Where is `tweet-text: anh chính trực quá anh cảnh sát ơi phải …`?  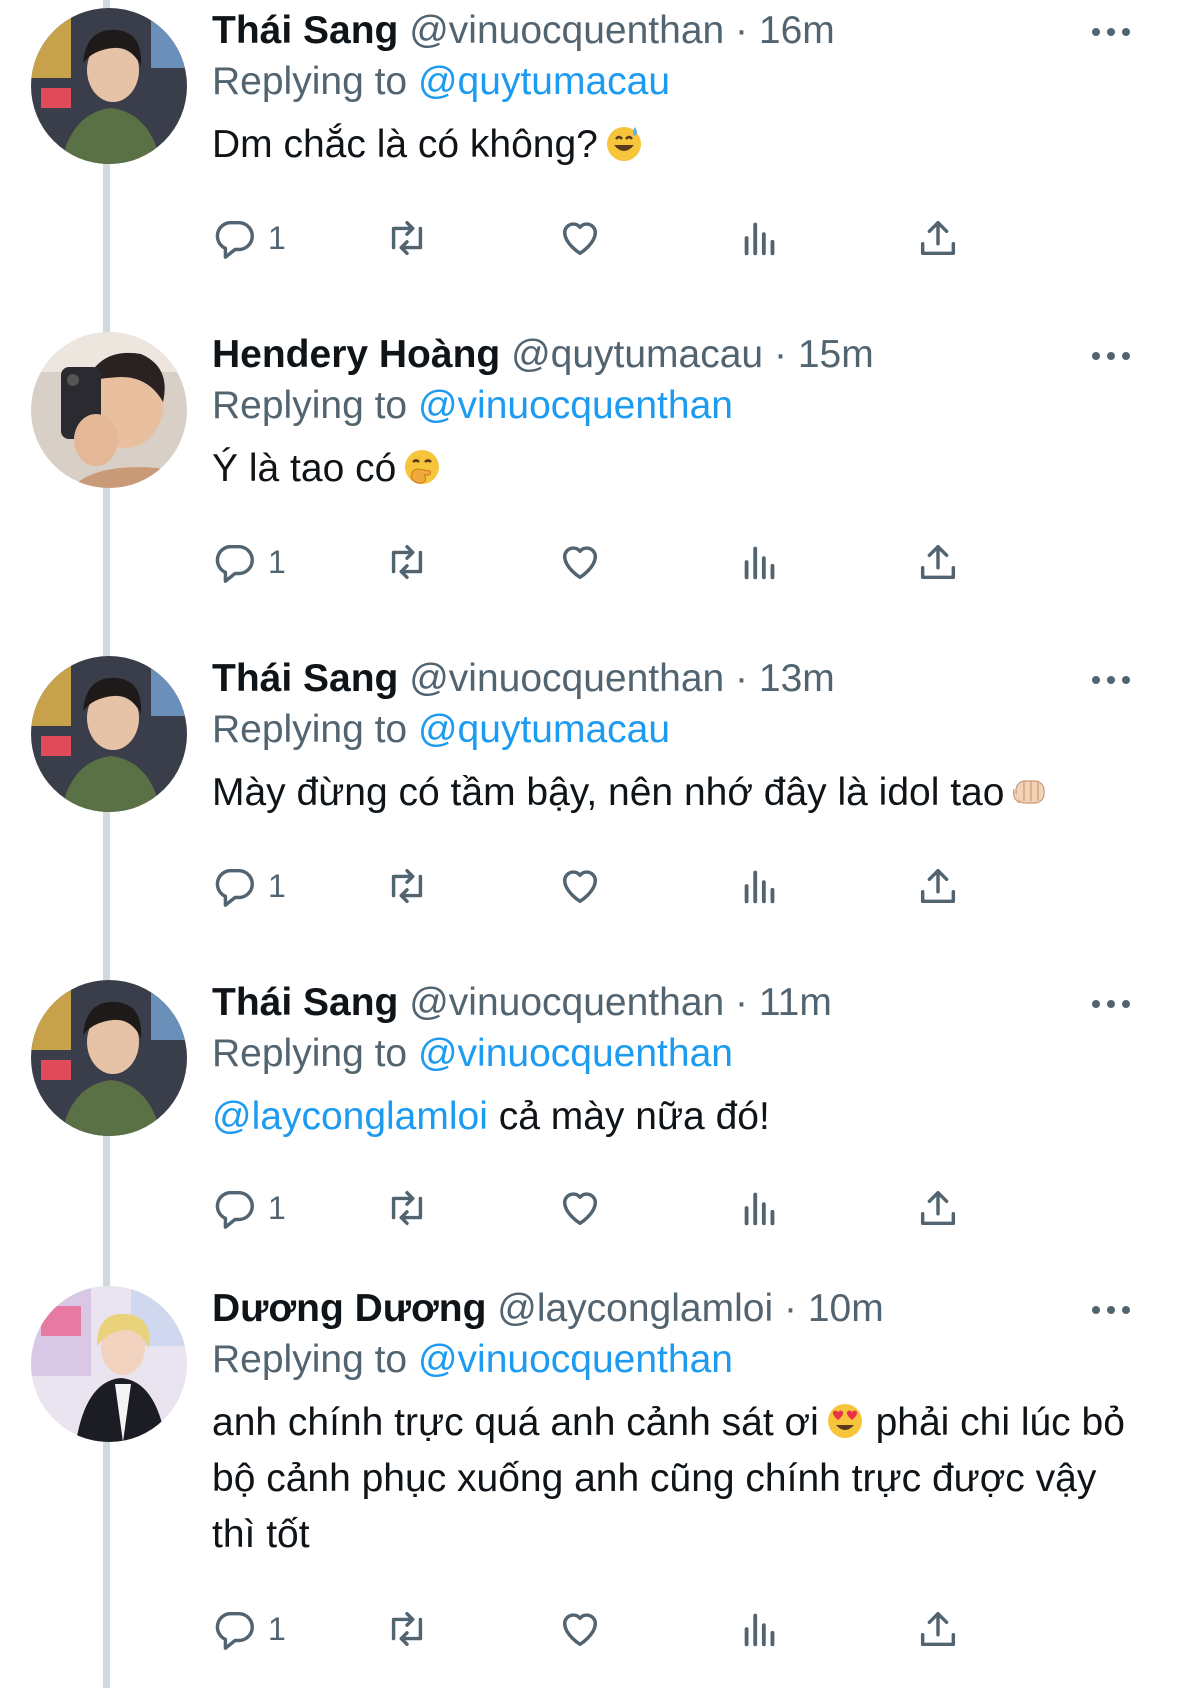
tweet-text: anh chính trực quá anh cảnh sát ơi phải … is located at coordinates (675, 1479).